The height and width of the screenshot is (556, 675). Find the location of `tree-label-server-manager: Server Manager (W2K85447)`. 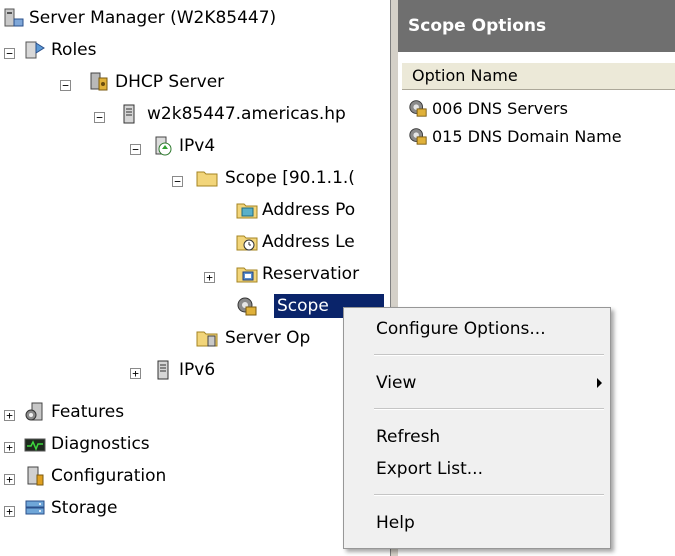

tree-label-server-manager: Server Manager (W2K85447) is located at coordinates (153, 18).